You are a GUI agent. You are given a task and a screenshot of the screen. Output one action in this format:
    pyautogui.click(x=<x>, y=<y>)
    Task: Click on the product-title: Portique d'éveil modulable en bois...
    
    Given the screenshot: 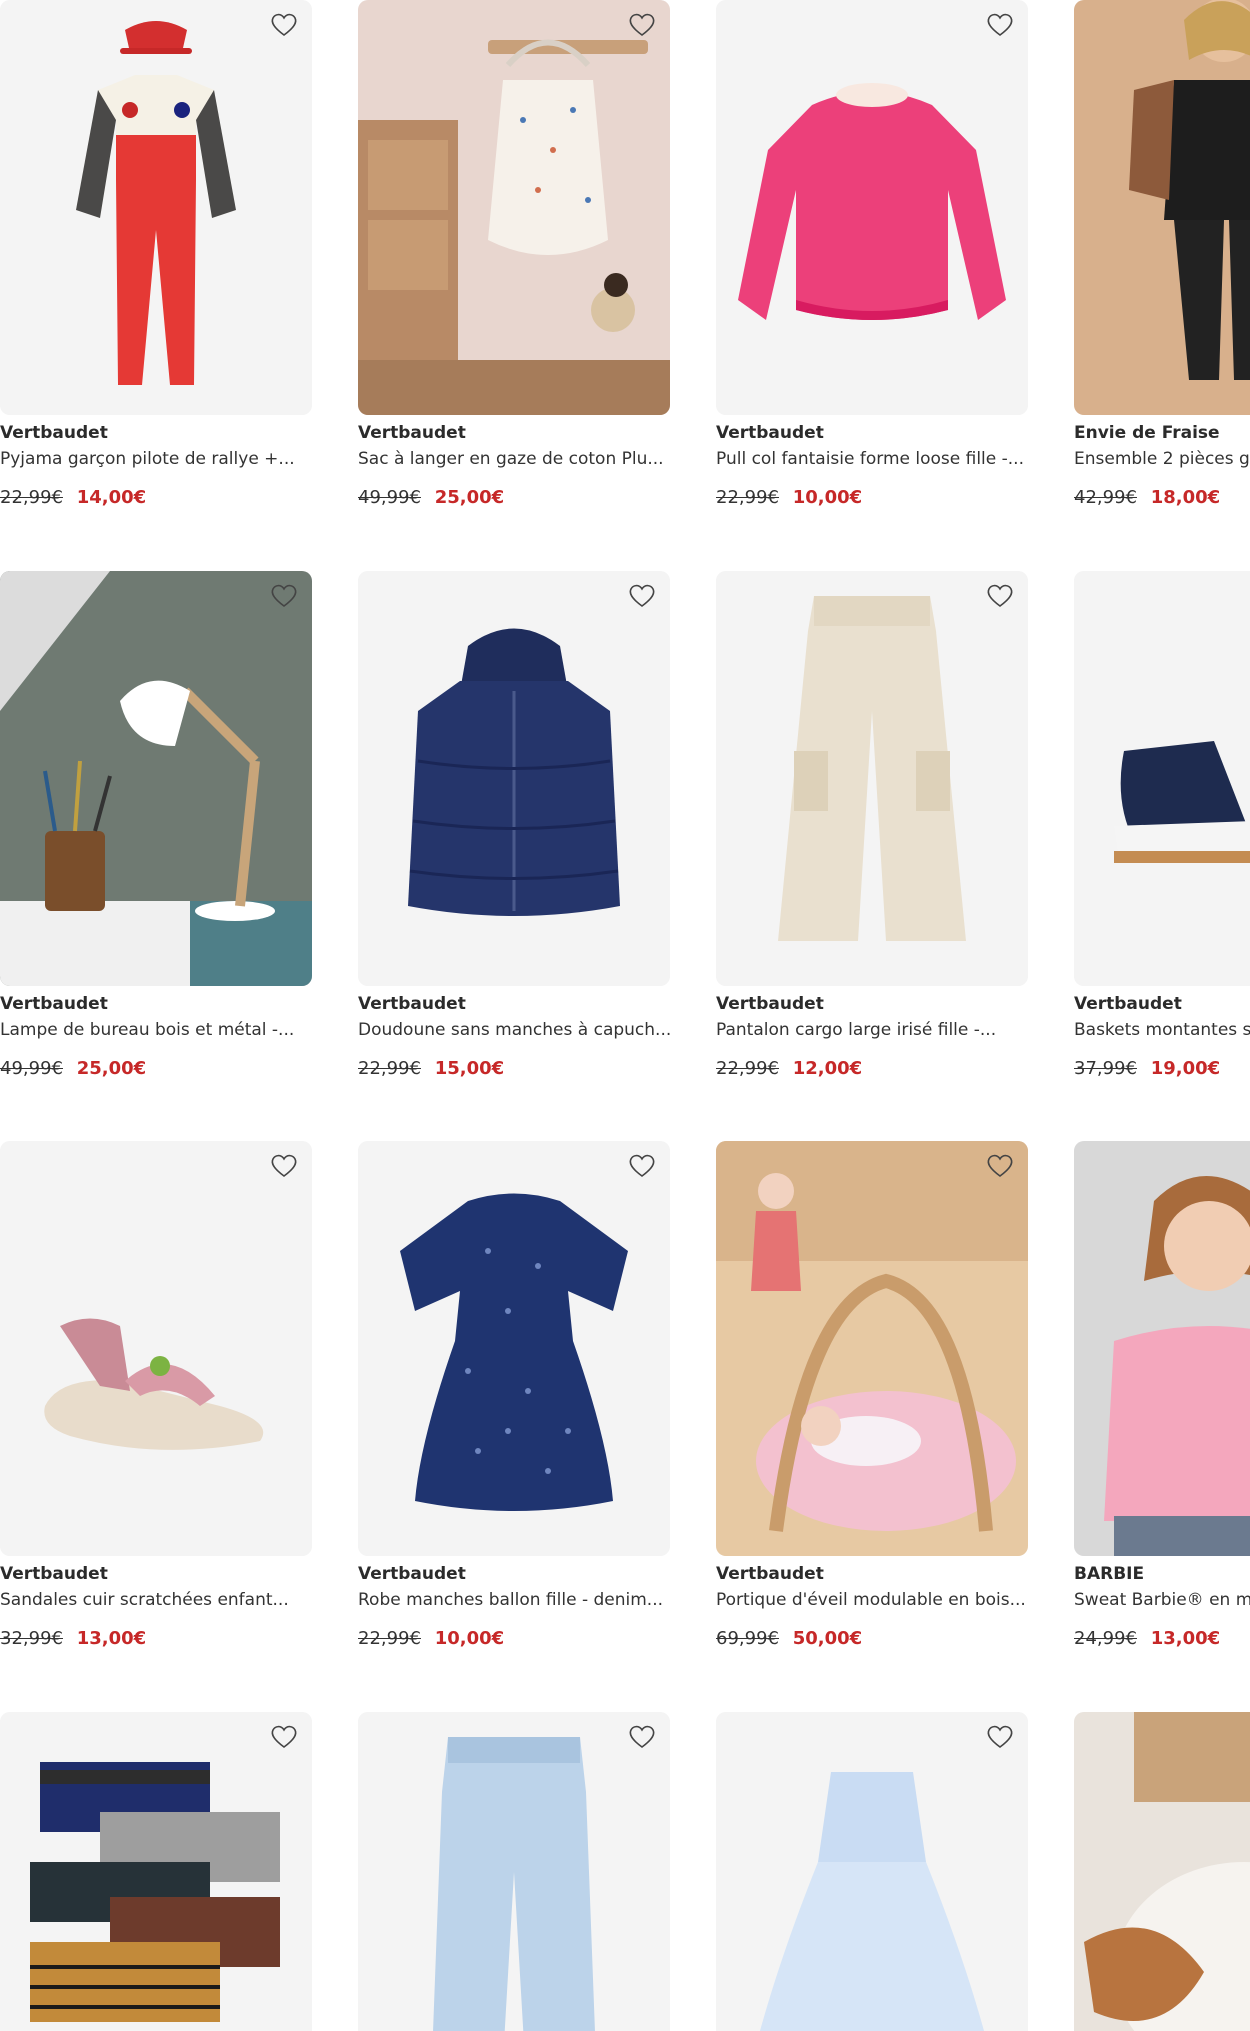 What is the action you would take?
    pyautogui.click(x=872, y=1600)
    